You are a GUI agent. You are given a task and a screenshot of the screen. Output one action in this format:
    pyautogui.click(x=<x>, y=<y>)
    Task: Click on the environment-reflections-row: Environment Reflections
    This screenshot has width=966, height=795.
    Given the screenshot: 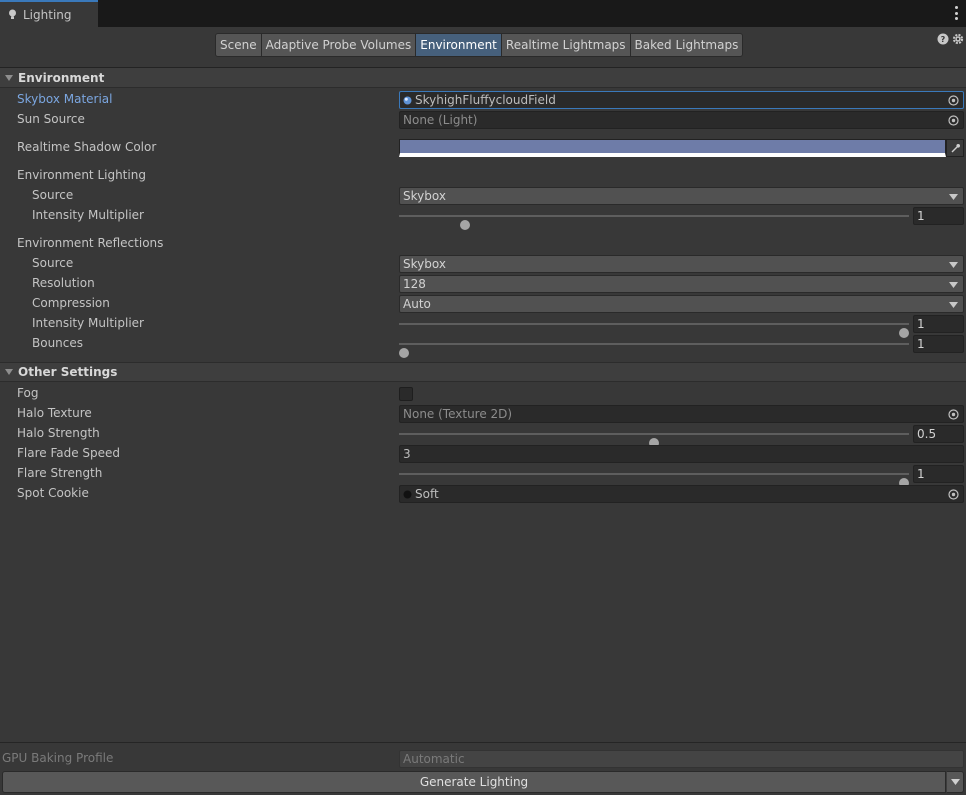 What is the action you would take?
    pyautogui.click(x=483, y=244)
    